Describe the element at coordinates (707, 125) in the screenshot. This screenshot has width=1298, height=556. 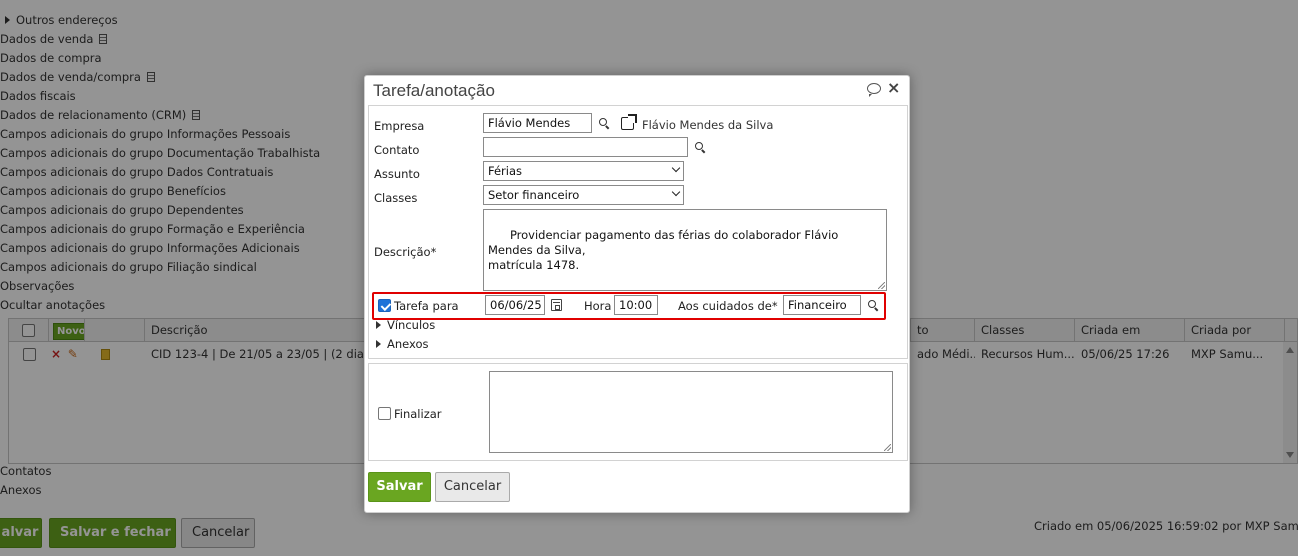
I see `empresa-link: Flávio Mendes da Silva` at that location.